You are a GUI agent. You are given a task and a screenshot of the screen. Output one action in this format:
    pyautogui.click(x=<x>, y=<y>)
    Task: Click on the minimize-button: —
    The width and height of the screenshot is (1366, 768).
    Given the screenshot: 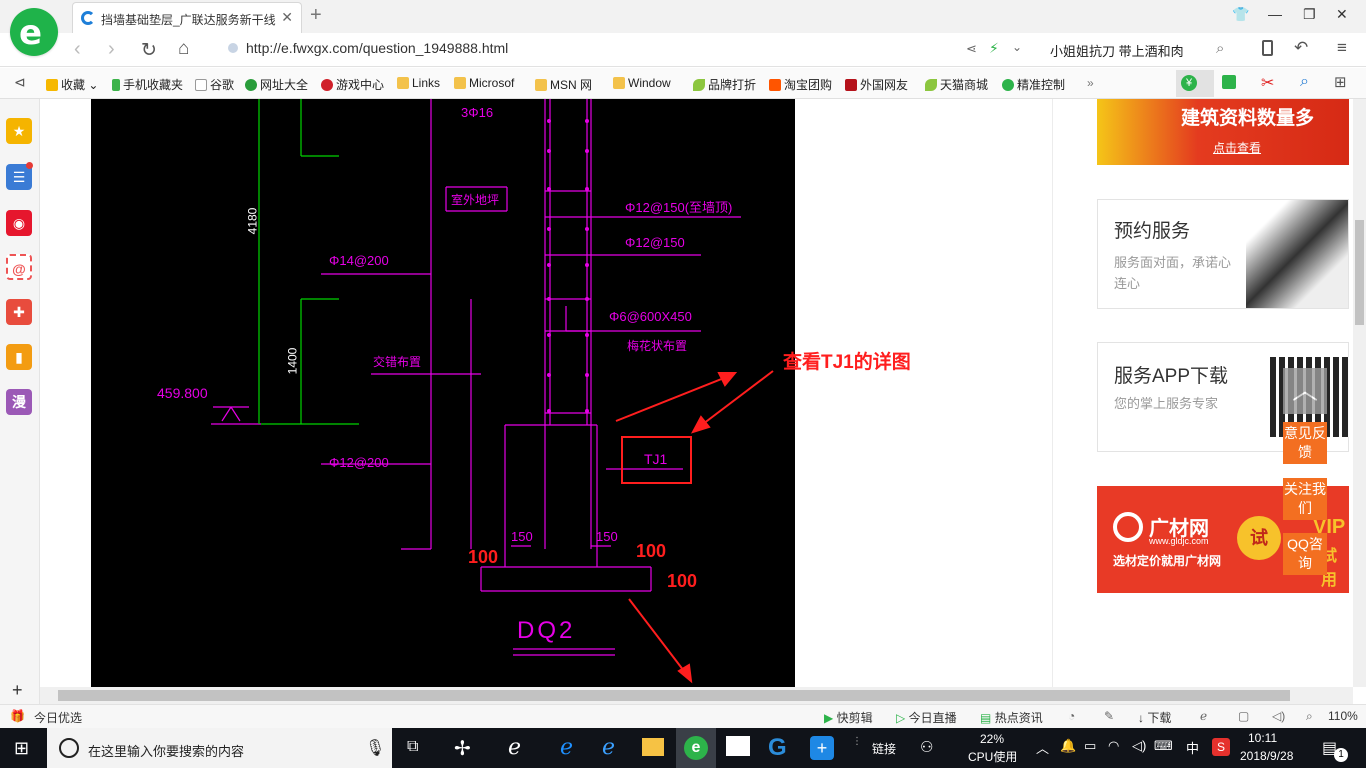 What is the action you would take?
    pyautogui.click(x=1275, y=14)
    